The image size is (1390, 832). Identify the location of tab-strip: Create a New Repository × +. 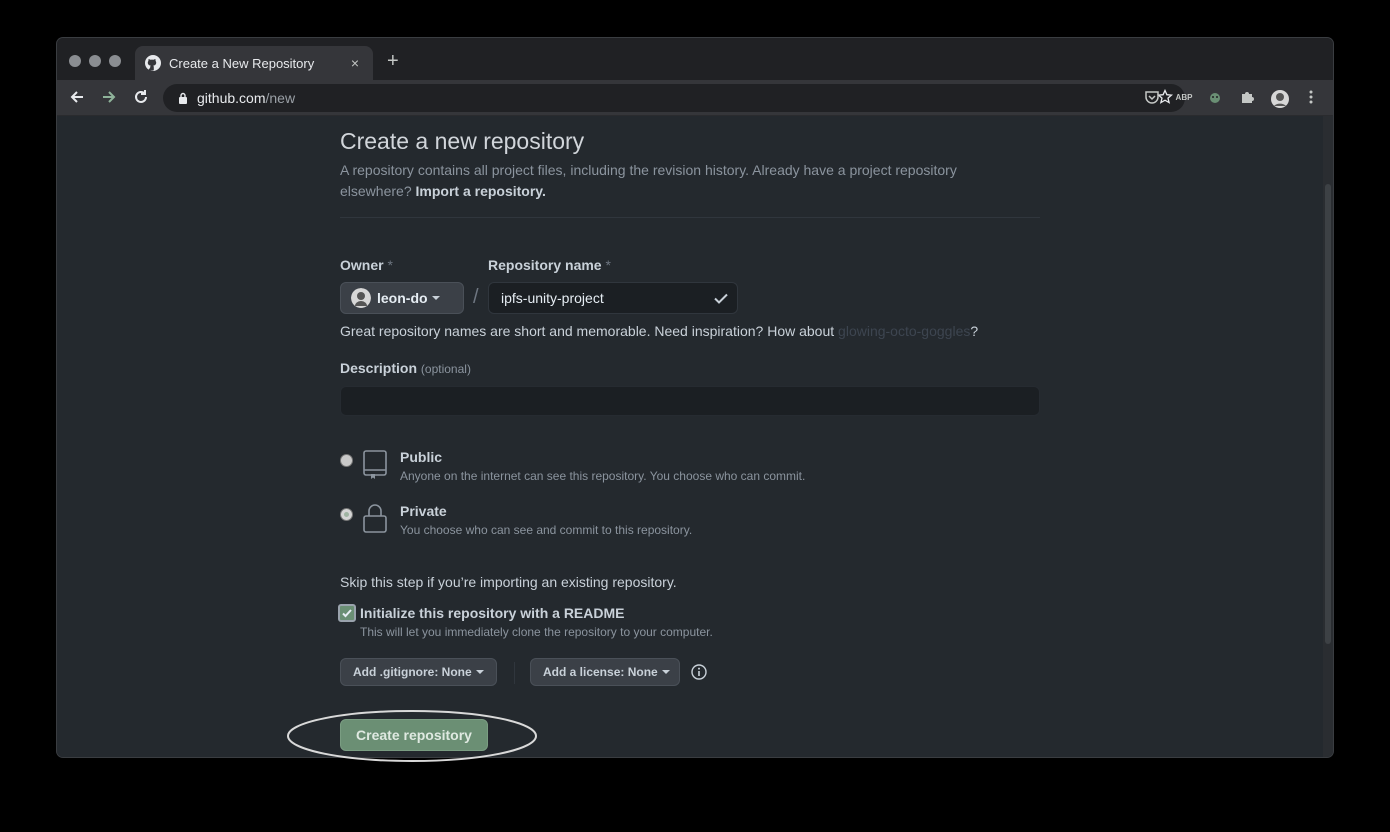
(695, 59).